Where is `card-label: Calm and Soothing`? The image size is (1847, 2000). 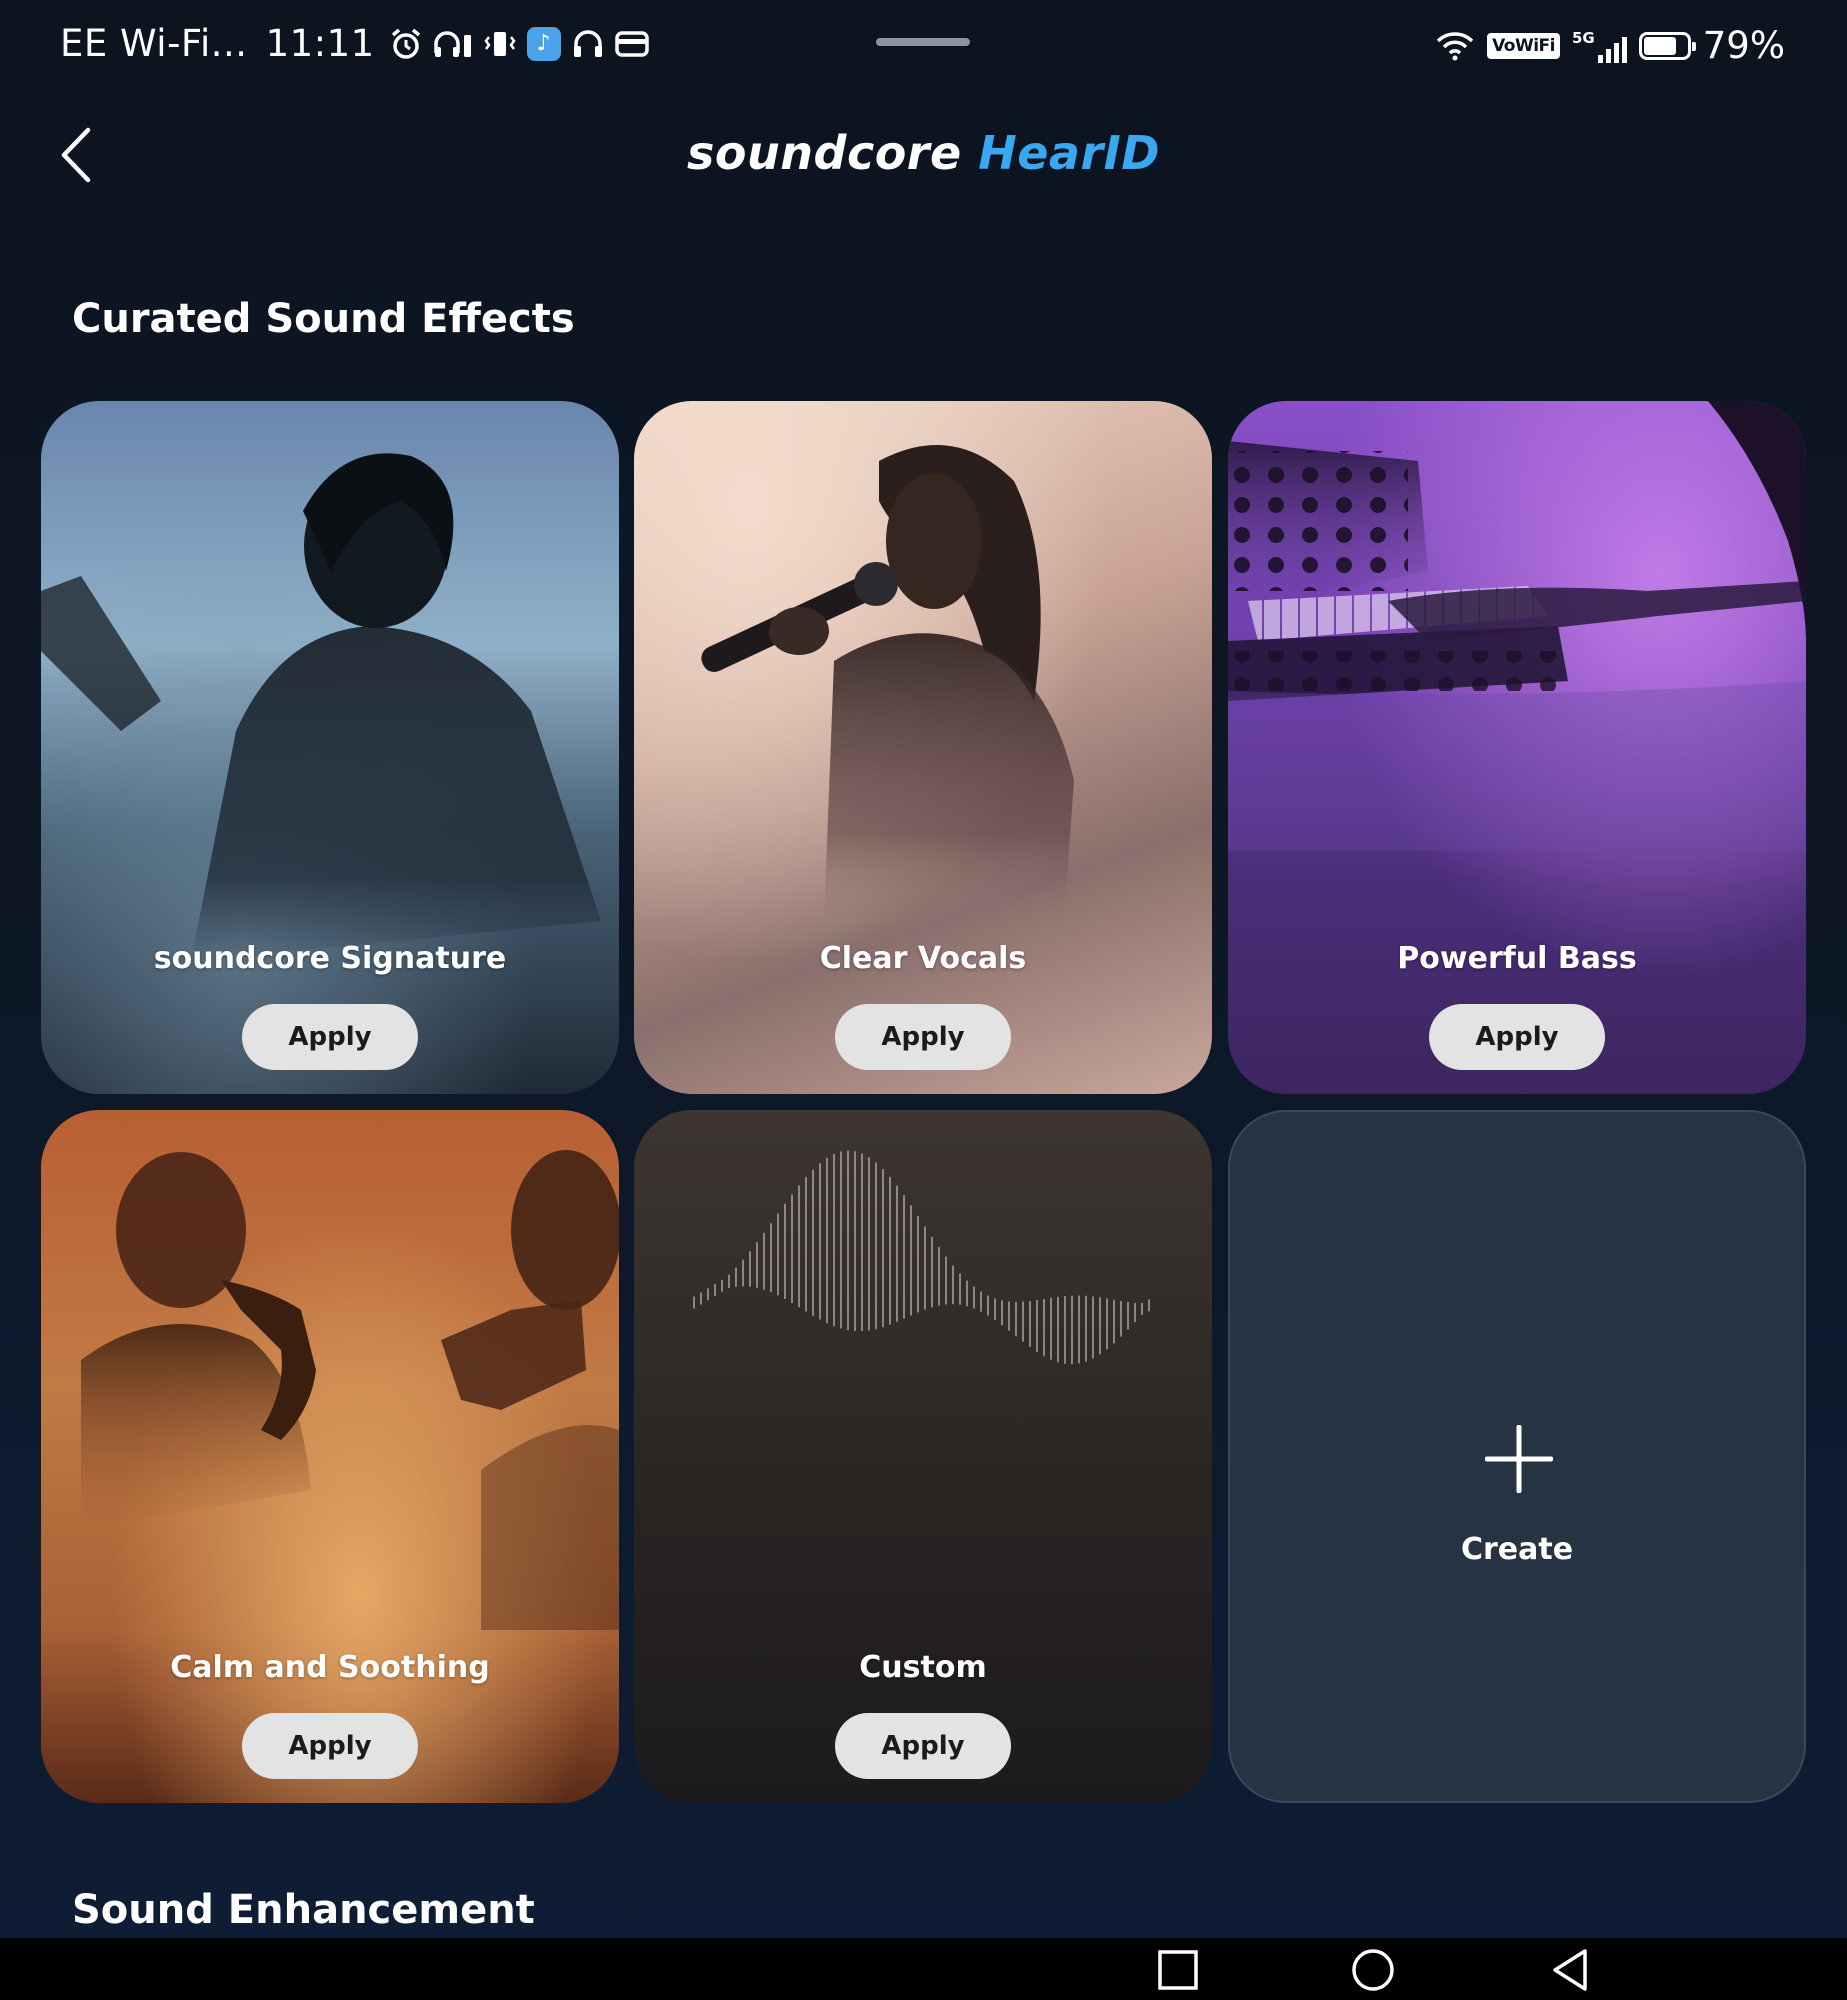
card-label: Calm and Soothing is located at coordinates (330, 1667).